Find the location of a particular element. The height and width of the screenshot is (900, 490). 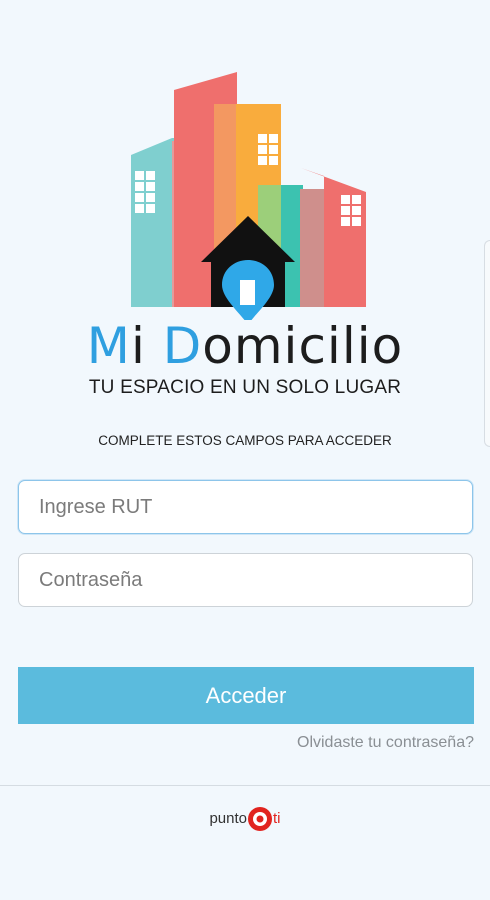

brand-name-part-1: i is located at coordinates (146, 346).